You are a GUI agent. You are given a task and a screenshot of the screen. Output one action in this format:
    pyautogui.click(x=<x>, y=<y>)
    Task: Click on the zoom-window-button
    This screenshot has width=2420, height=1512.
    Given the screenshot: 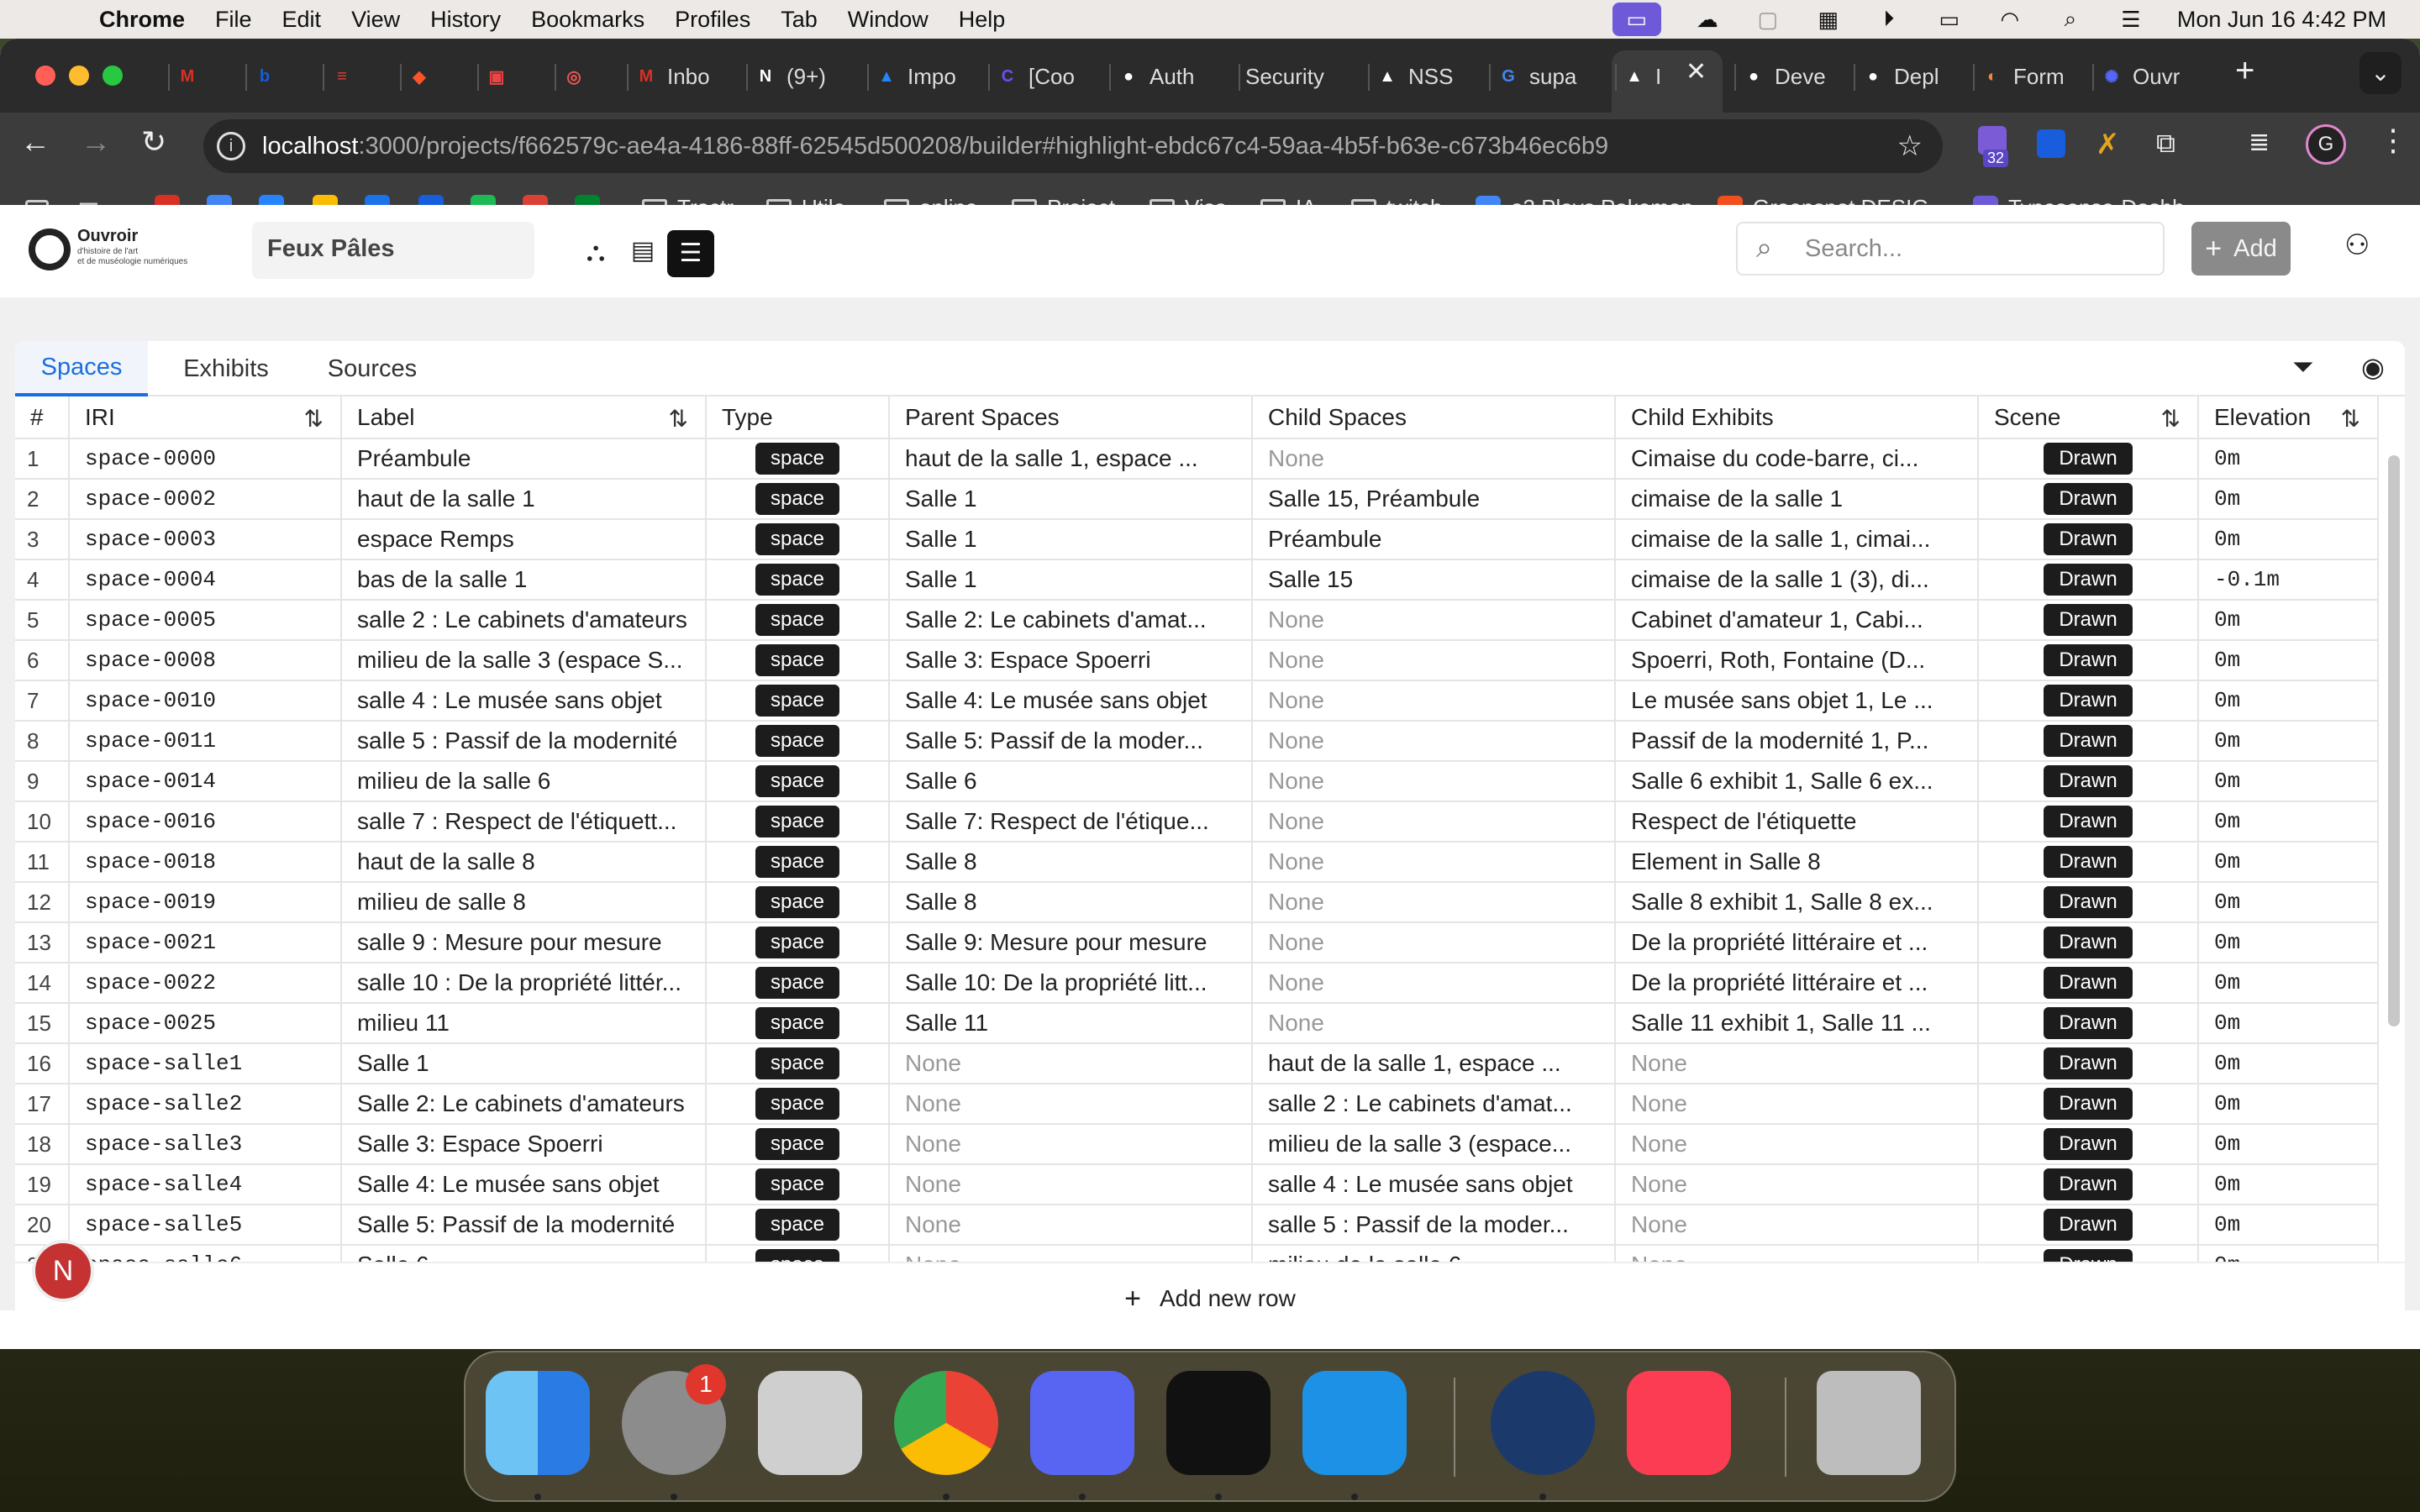 What is the action you would take?
    pyautogui.click(x=113, y=76)
    